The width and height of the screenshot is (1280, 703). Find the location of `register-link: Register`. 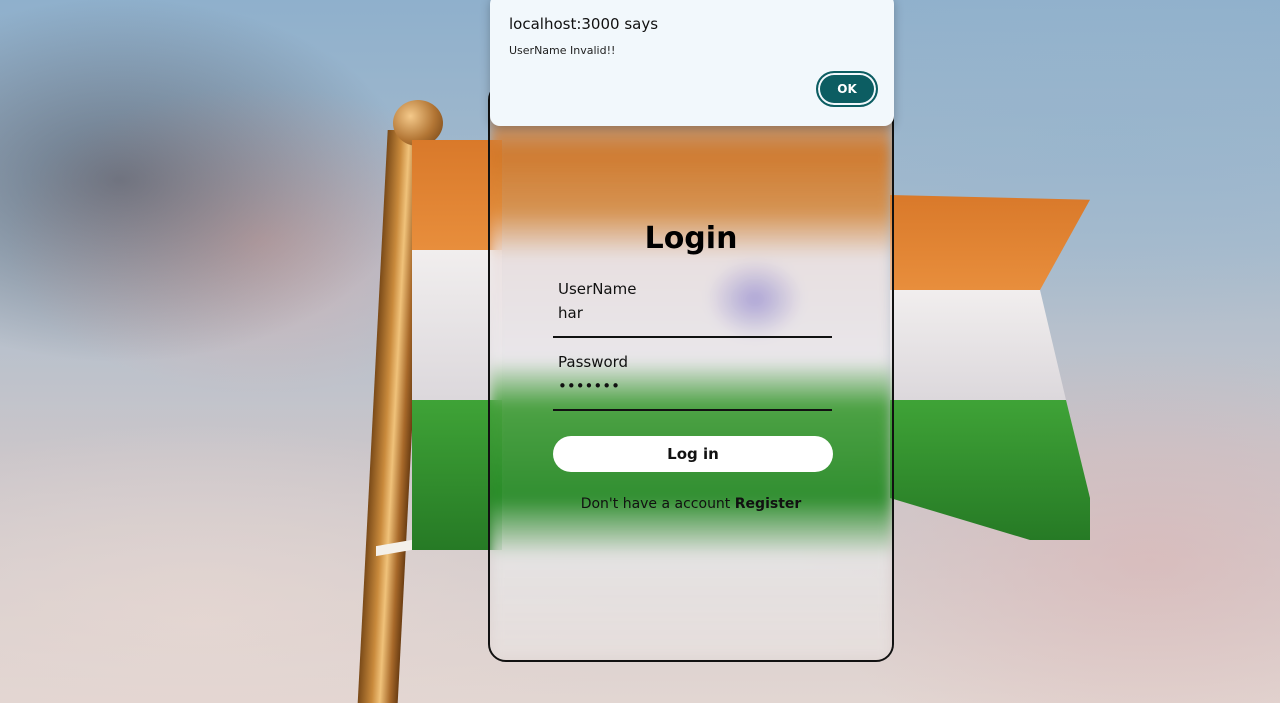

register-link: Register is located at coordinates (768, 504).